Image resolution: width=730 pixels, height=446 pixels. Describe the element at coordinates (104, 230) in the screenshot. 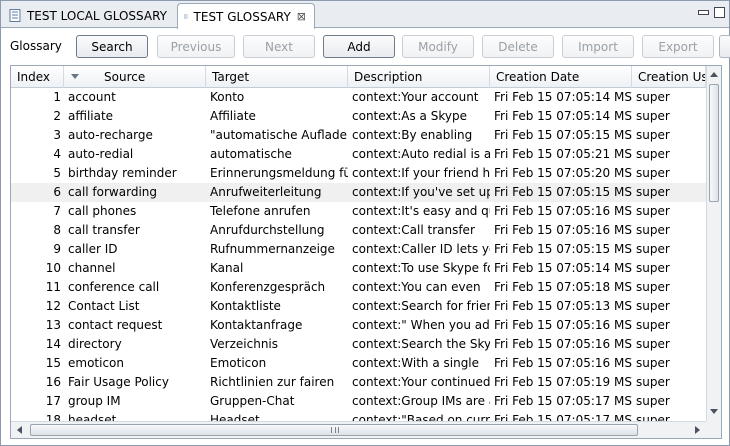

I see `cell-source: call transfer` at that location.